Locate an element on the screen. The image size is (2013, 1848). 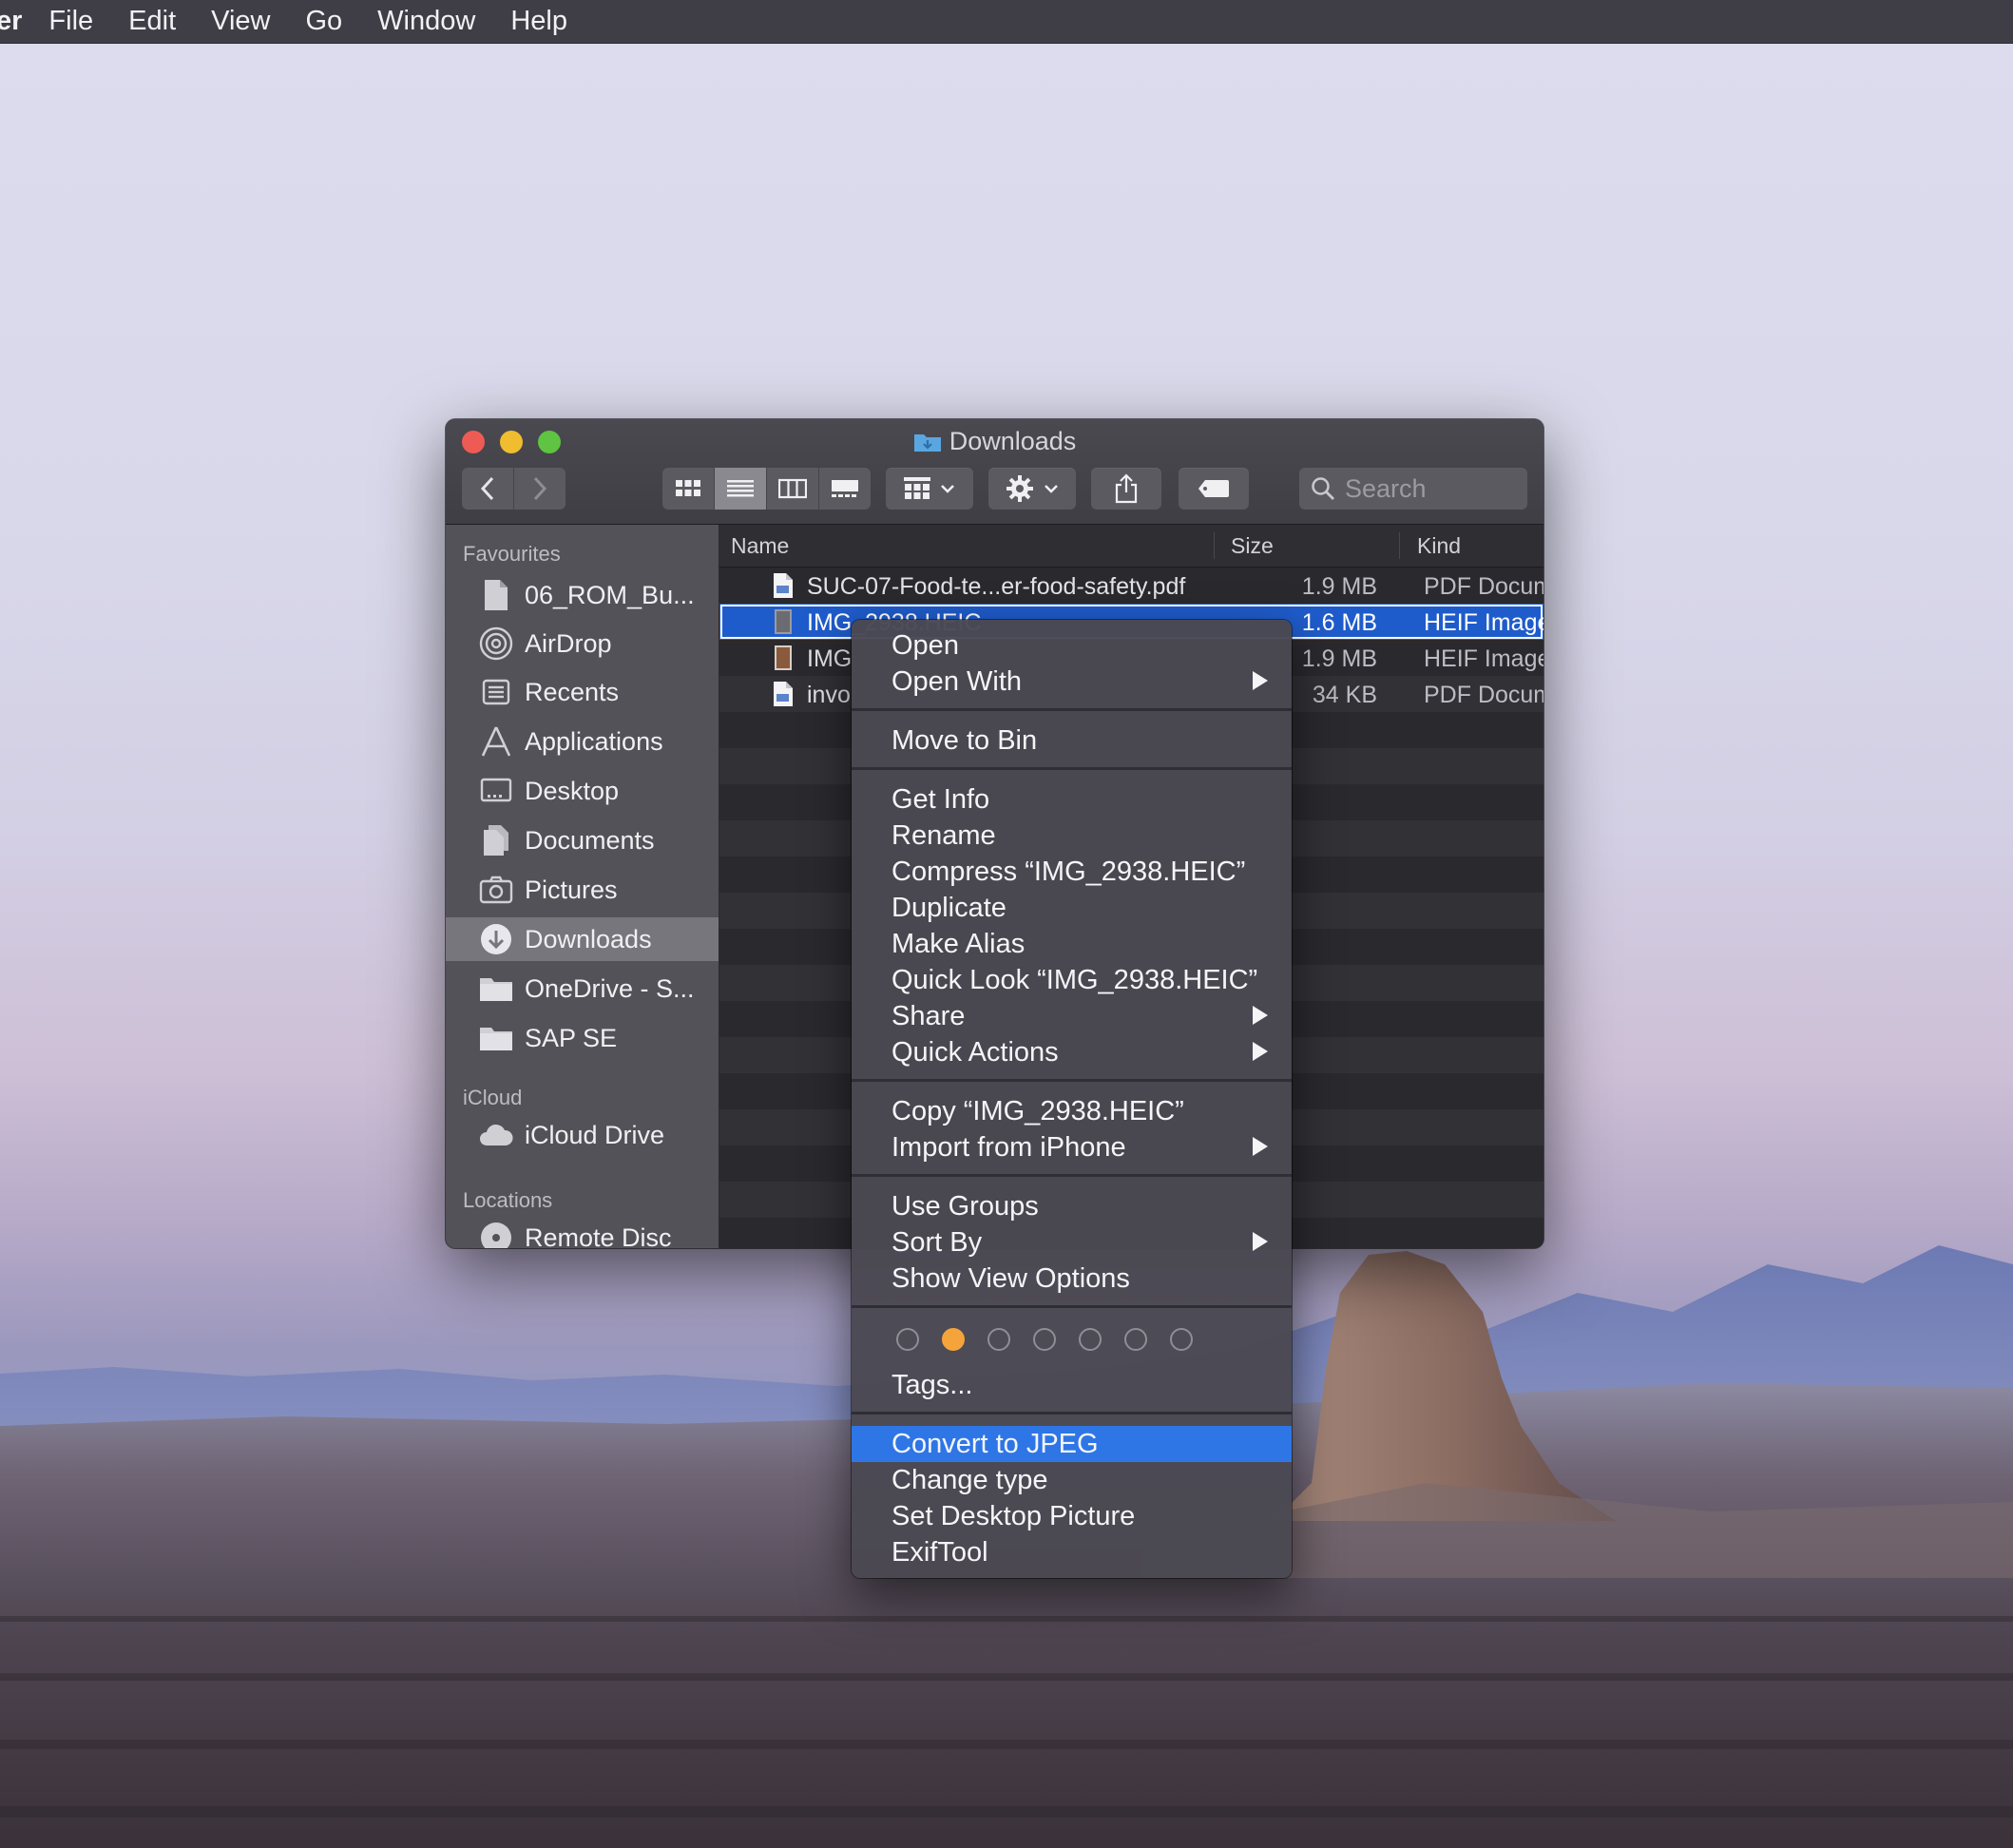
menu-item-quick-actions: Quick Actions is located at coordinates (1072, 1052).